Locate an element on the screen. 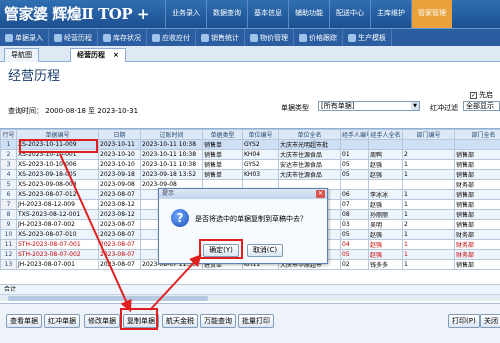 This screenshot has height=343, width=500. date-to: 2023-10-31 is located at coordinates (117, 111).